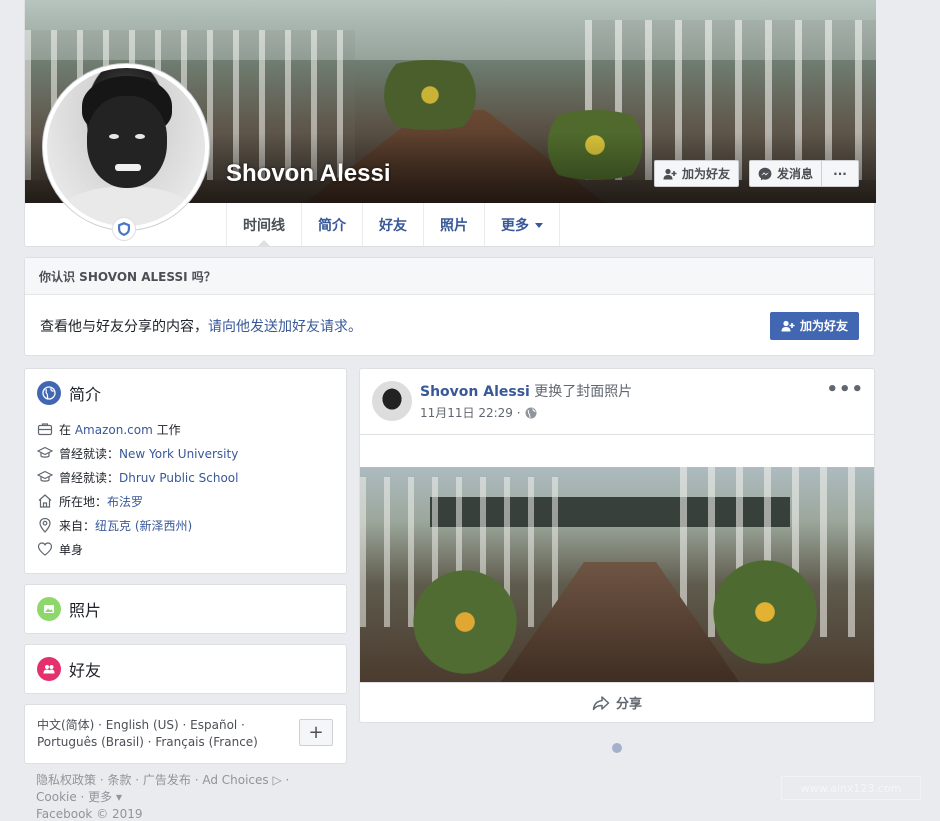  I want to click on message-label: 发消息, so click(794, 174).